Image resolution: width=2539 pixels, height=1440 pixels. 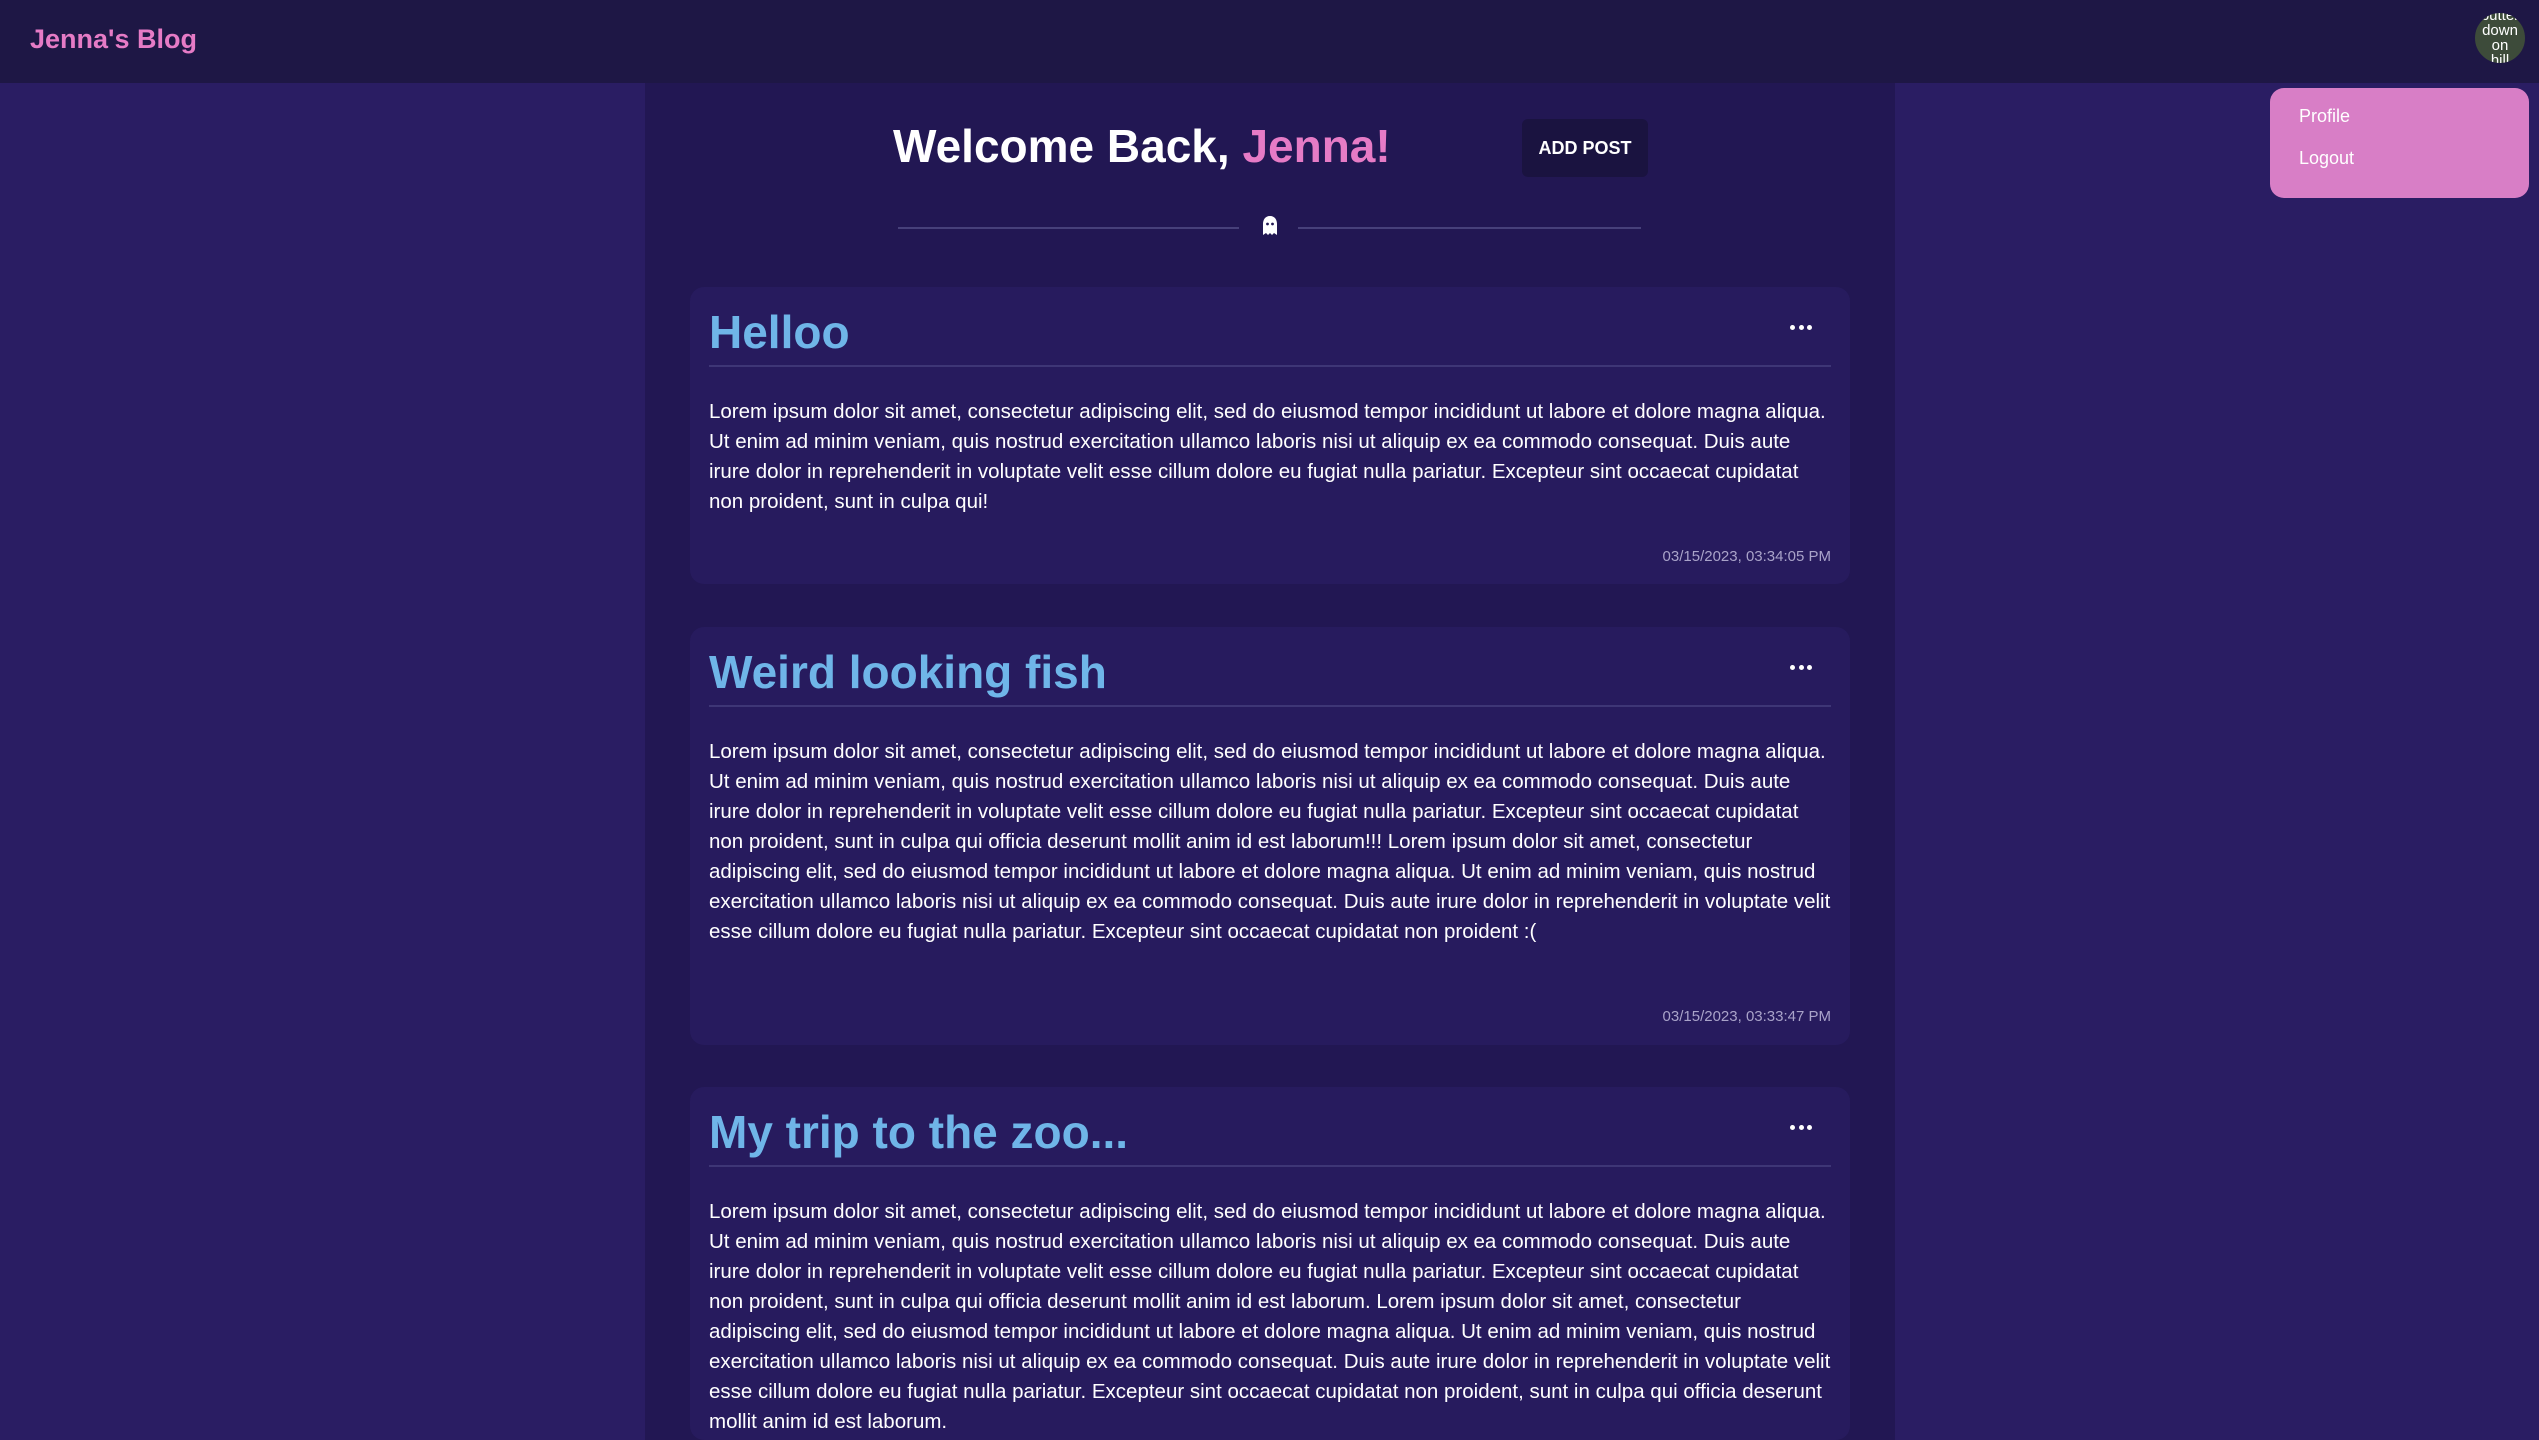 I want to click on menu-item-logout: Logout, so click(x=2414, y=158).